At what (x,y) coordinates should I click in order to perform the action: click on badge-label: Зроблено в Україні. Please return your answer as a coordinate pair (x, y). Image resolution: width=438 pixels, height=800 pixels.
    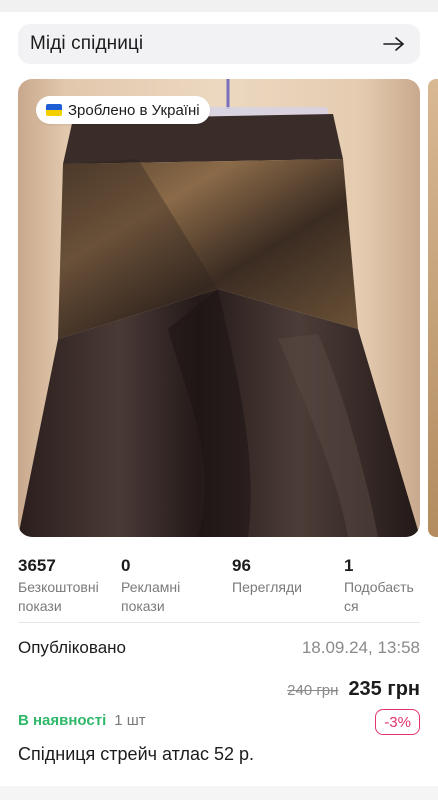
    Looking at the image, I should click on (134, 110).